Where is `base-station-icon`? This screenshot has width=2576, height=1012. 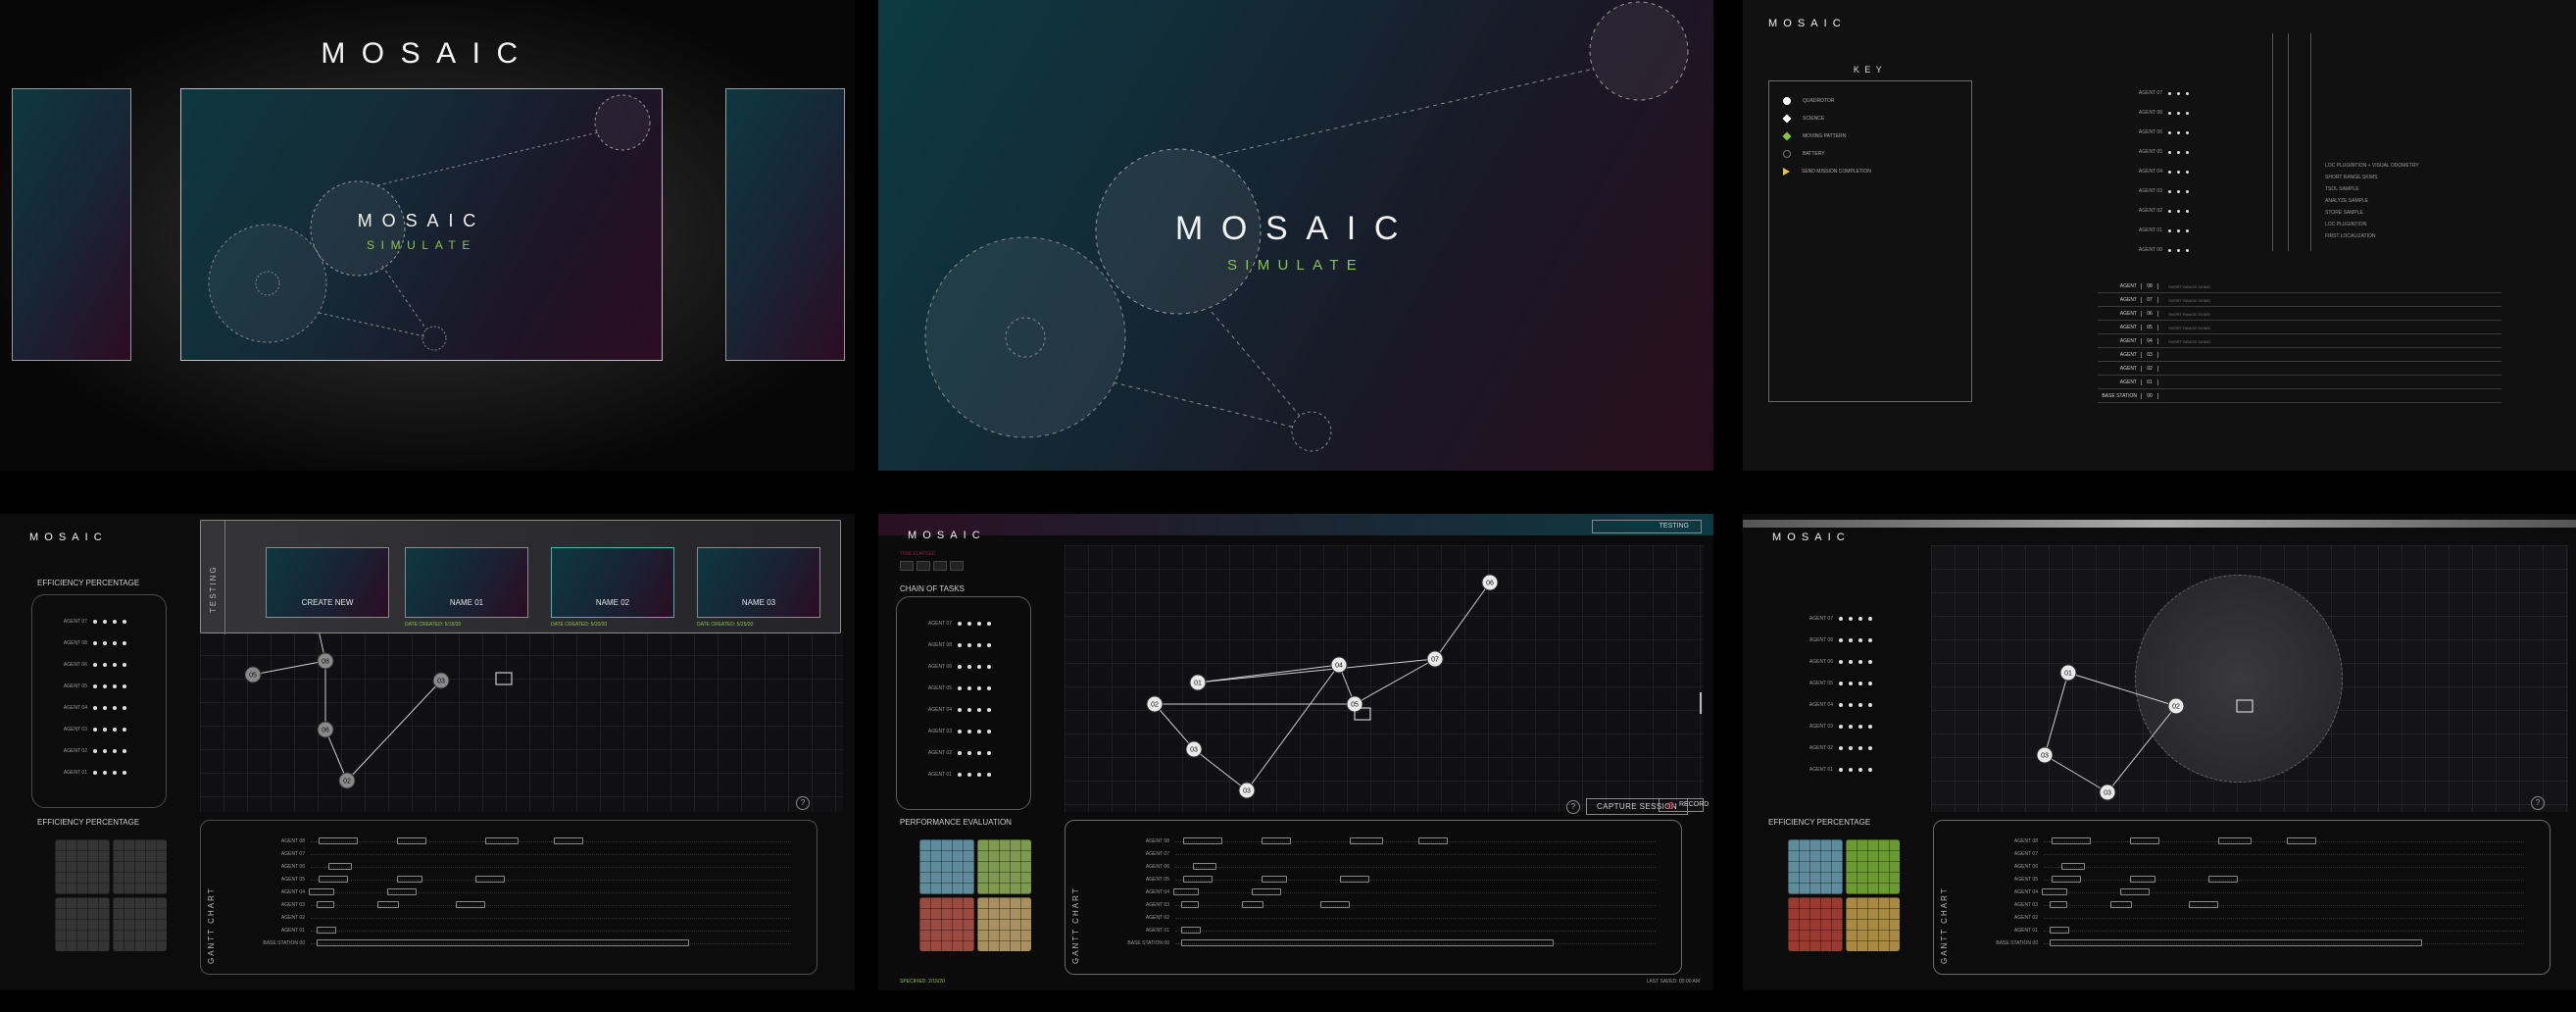
base-station-icon is located at coordinates (2245, 706).